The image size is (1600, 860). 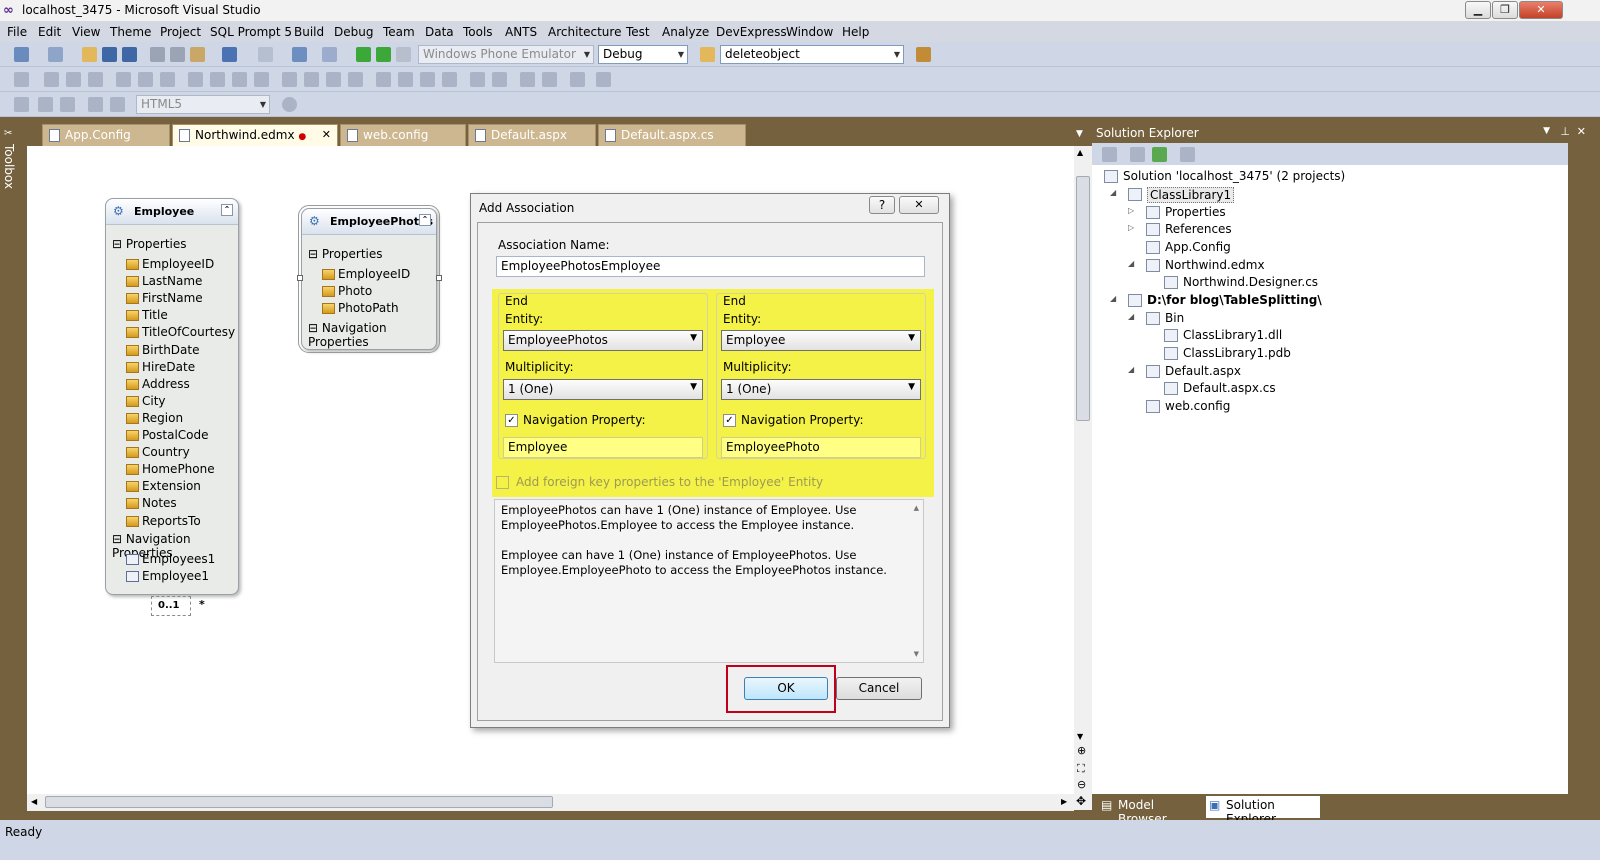 I want to click on decrease-horizontal-spacing-icon, so click(x=333, y=79).